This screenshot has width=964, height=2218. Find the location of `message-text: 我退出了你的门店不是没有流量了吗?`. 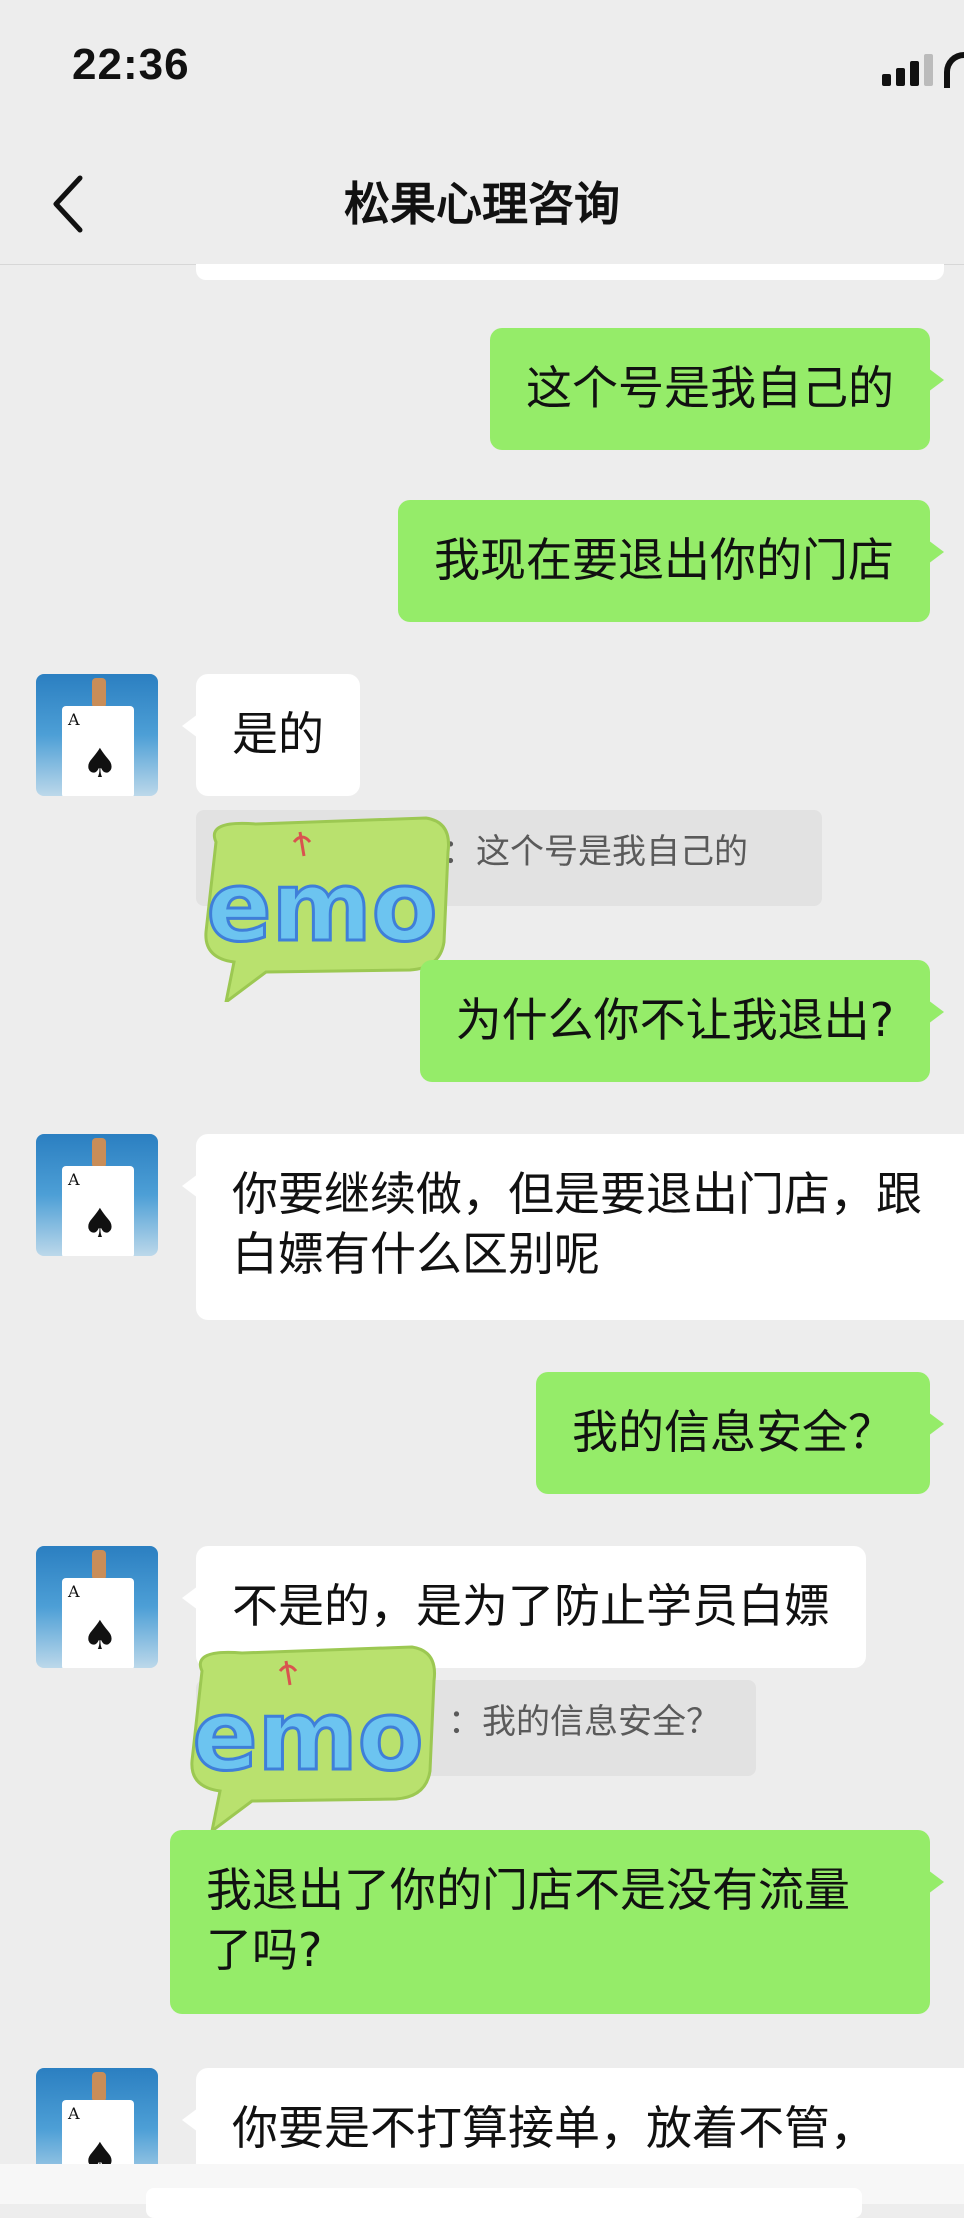

message-text: 我退出了你的门店不是没有流量了吗? is located at coordinates (528, 1920).